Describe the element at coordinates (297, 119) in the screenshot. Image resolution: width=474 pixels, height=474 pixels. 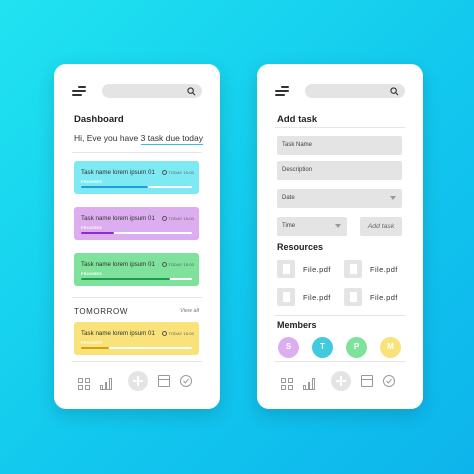
I see `page-title: Add task` at that location.